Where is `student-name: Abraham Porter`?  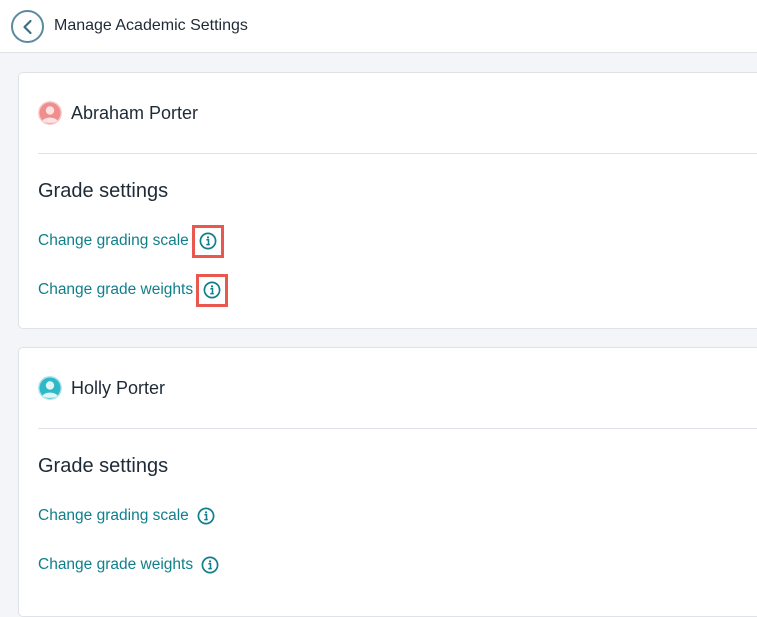
student-name: Abraham Porter is located at coordinates (135, 113).